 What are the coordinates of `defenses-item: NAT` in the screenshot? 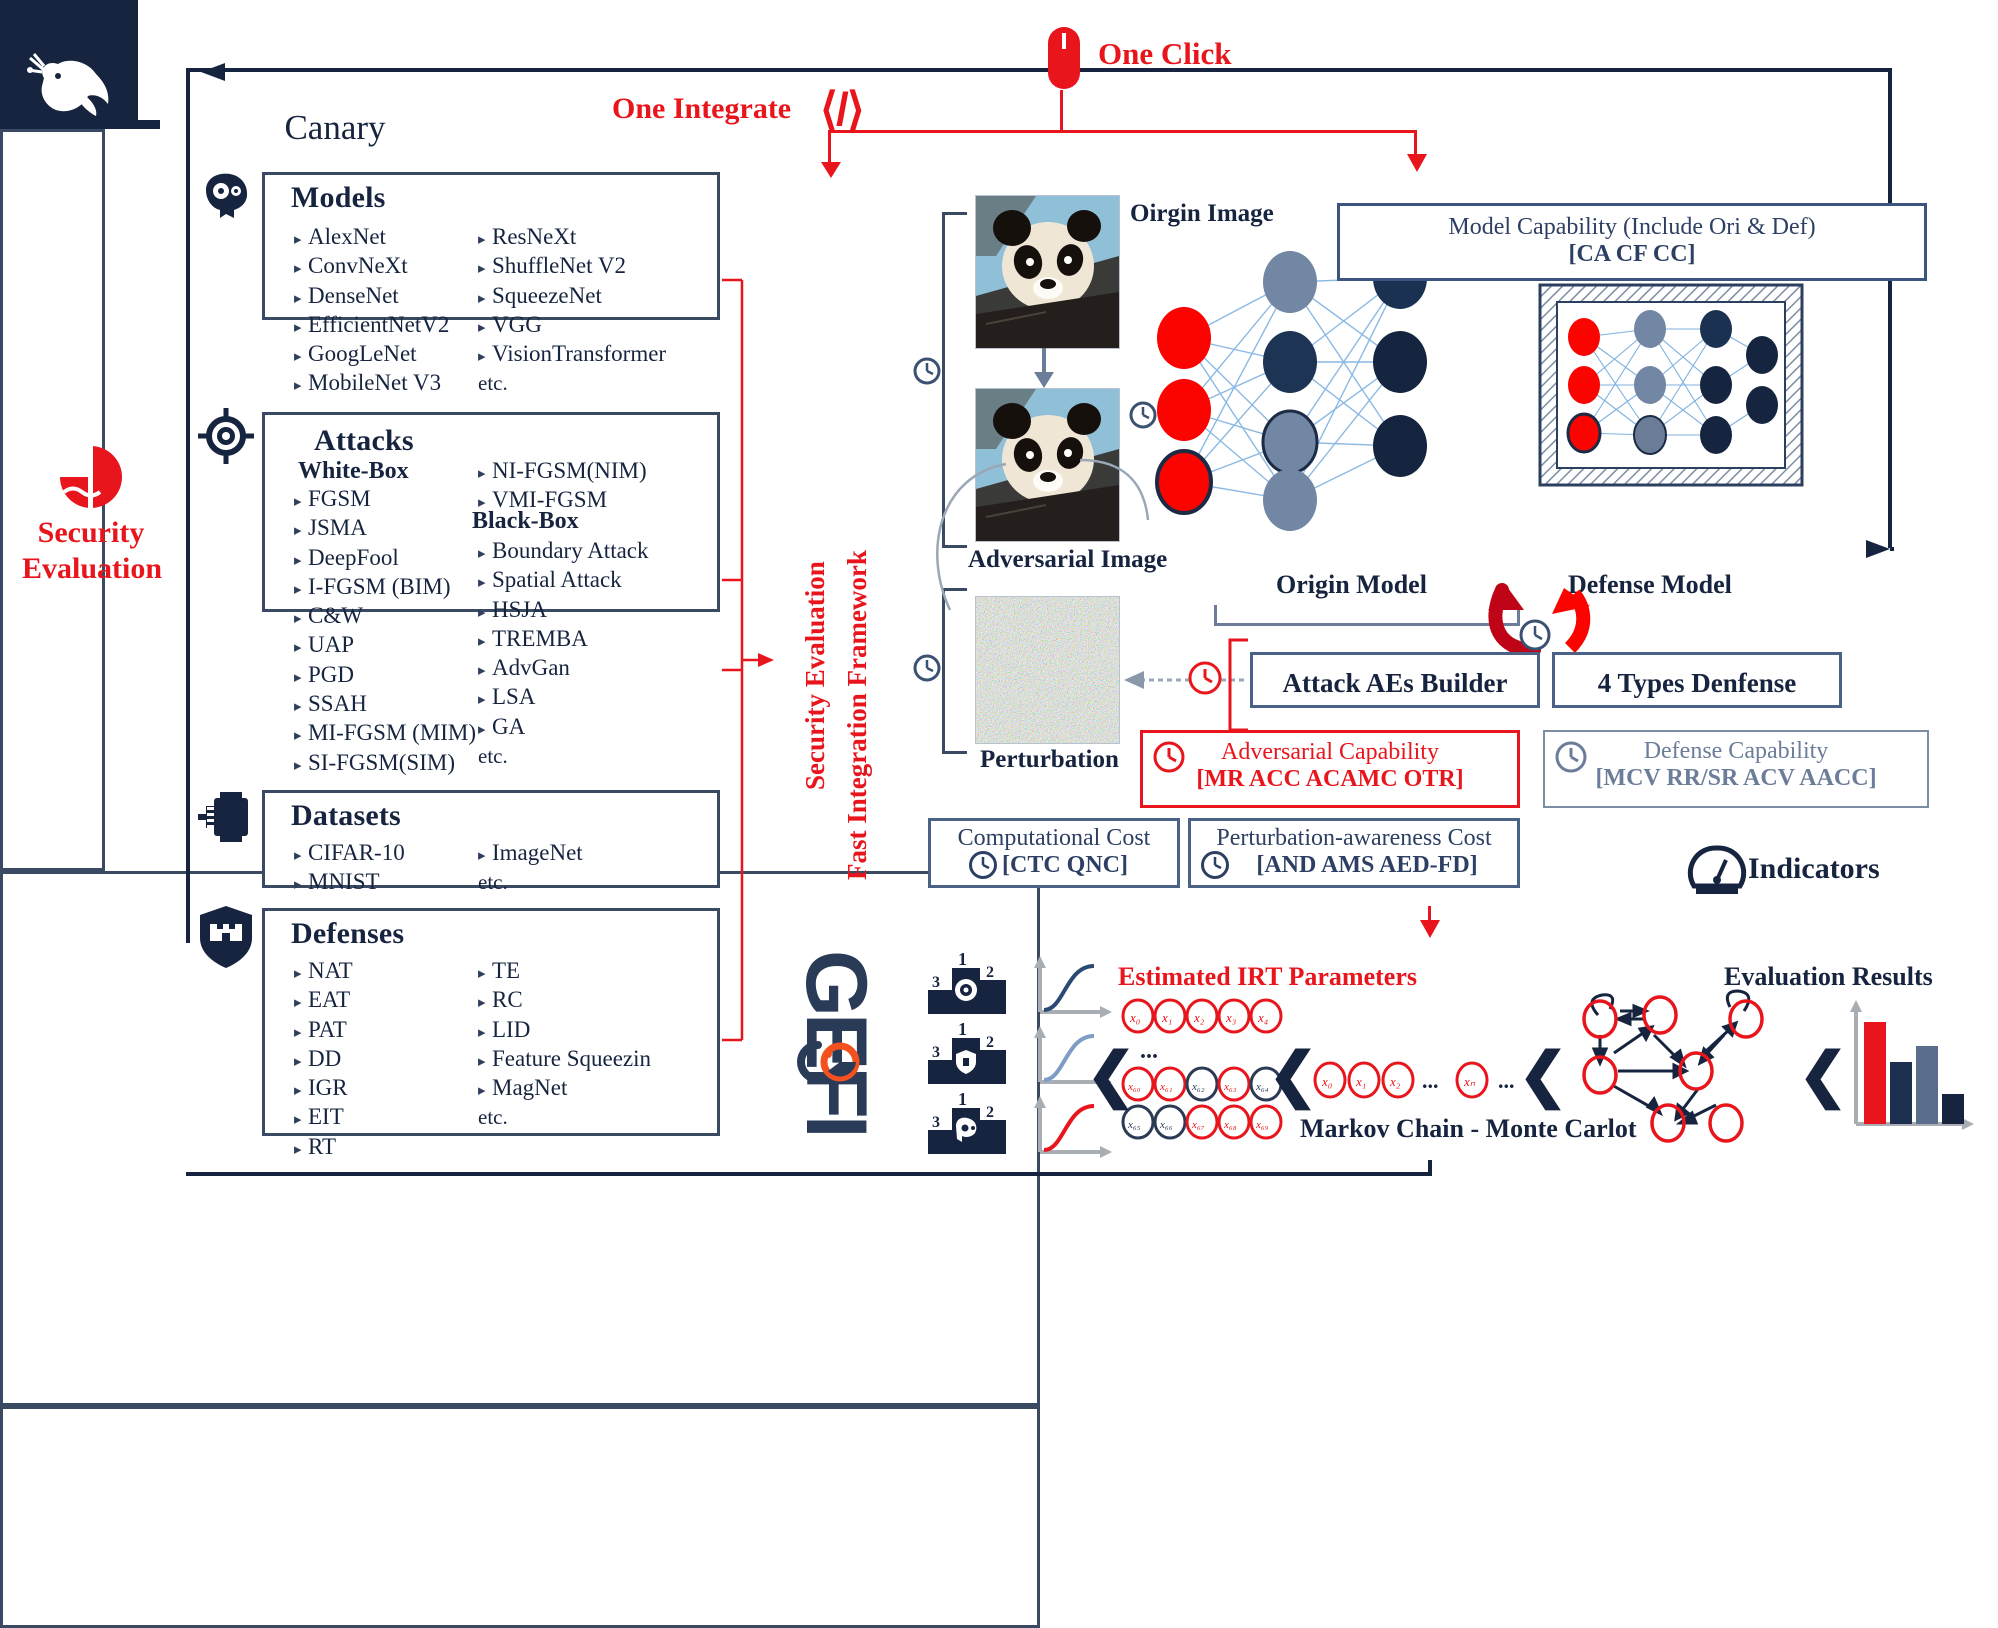 It's located at (330, 970).